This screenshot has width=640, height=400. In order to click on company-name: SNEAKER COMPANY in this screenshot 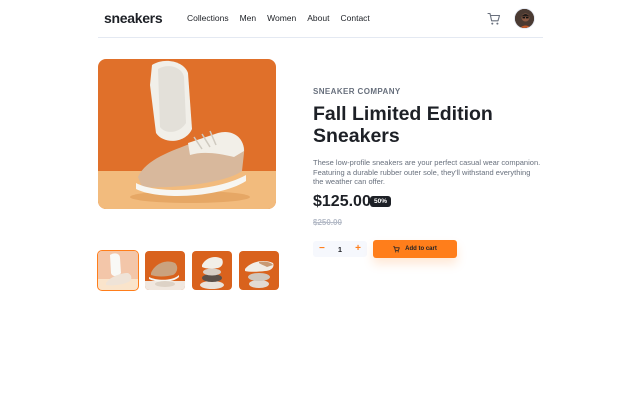, I will do `click(357, 91)`.